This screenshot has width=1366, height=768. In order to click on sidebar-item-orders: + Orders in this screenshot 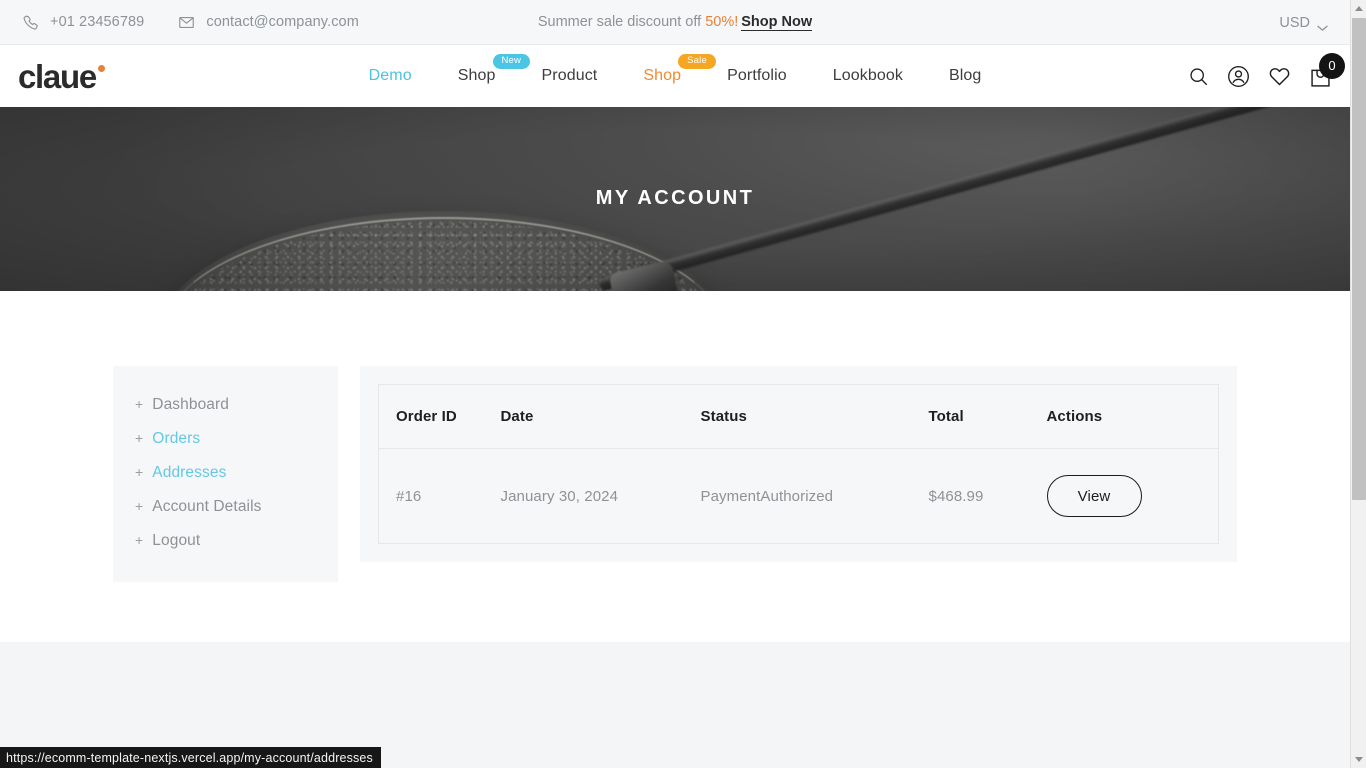, I will do `click(225, 439)`.